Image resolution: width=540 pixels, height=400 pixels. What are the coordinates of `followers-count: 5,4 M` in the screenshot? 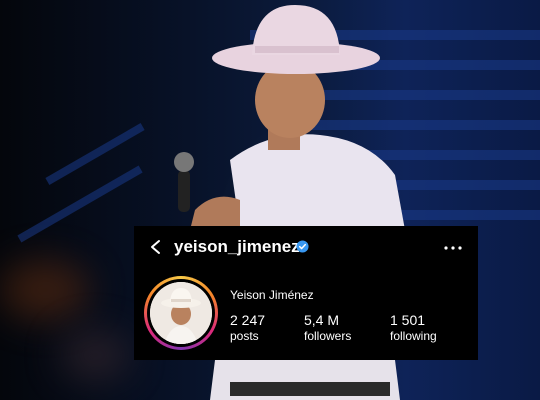 It's located at (322, 320).